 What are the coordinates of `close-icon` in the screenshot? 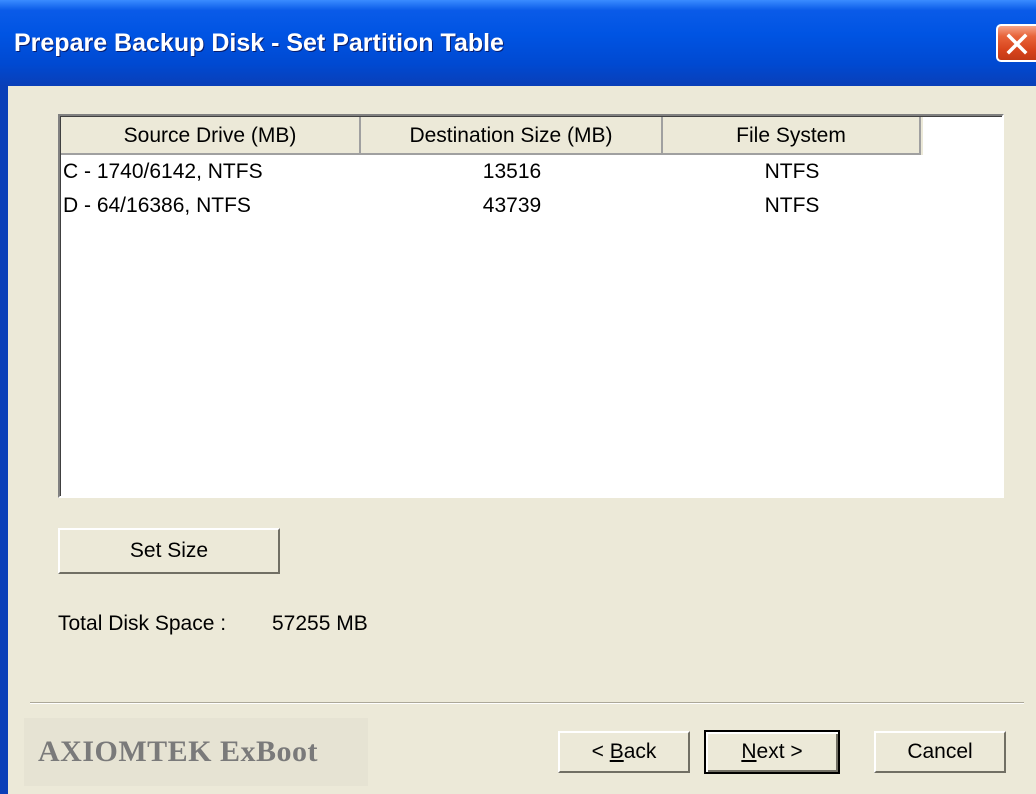 It's located at (1017, 44).